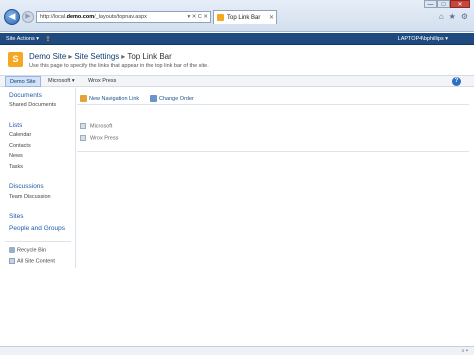  Describe the element at coordinates (61, 81) in the screenshot. I see `topnav-microsoft: Microsoft ▾` at that location.